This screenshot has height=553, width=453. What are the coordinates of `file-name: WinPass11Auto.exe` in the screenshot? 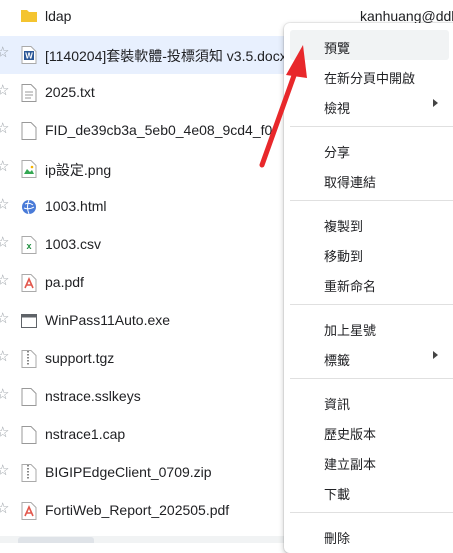 It's located at (107, 320).